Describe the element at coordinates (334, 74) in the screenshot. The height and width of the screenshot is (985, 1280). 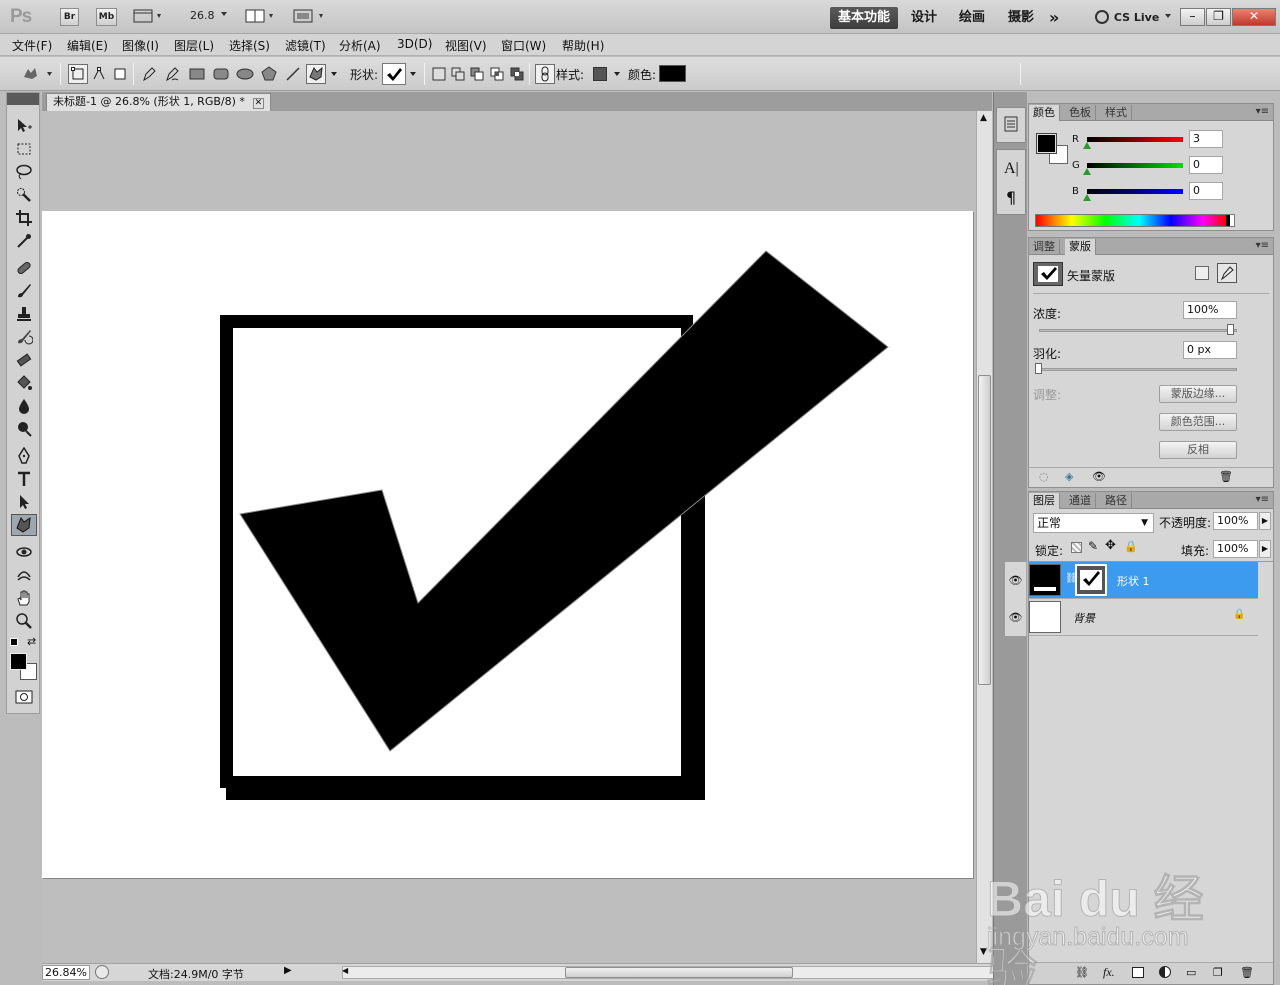
I see `geometry-options-dropdown` at that location.